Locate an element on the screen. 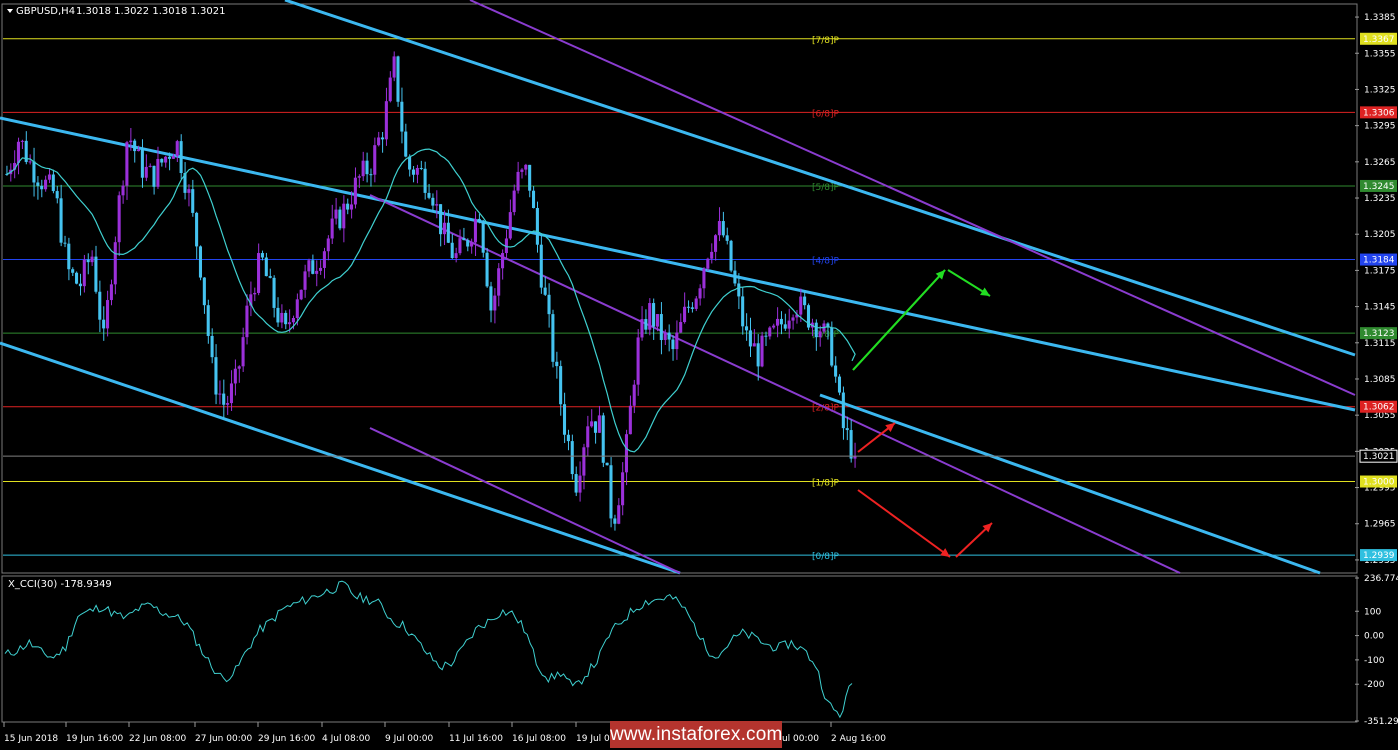  murrey-price-label: 1.2939 is located at coordinates (1379, 556).